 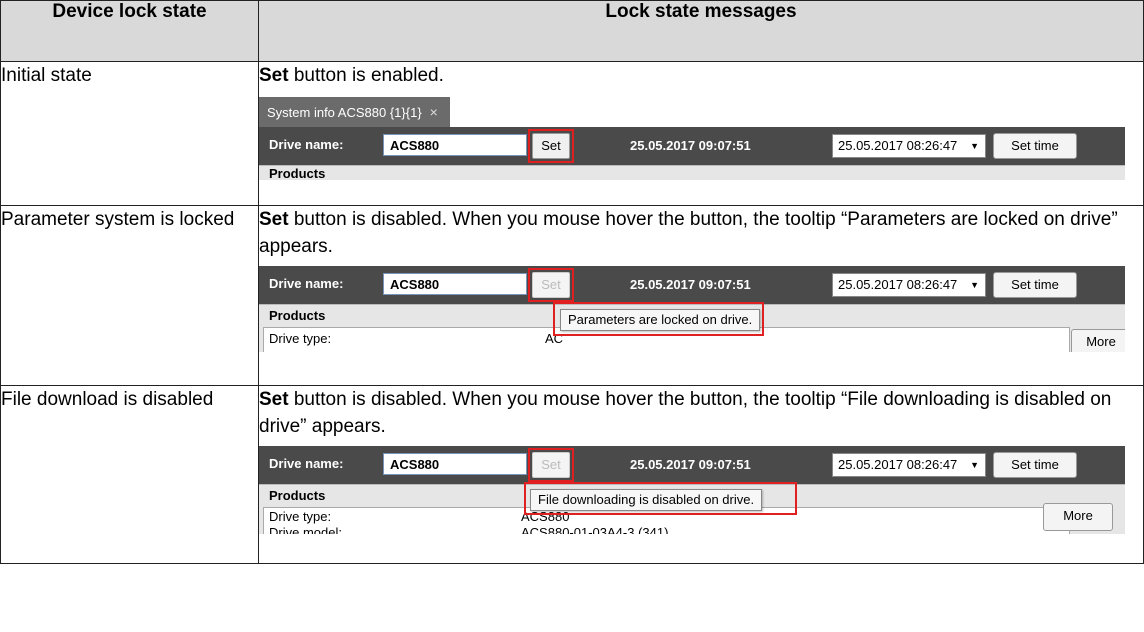 What do you see at coordinates (701, 75) in the screenshot?
I see `message-text: Set button is enabled.` at bounding box center [701, 75].